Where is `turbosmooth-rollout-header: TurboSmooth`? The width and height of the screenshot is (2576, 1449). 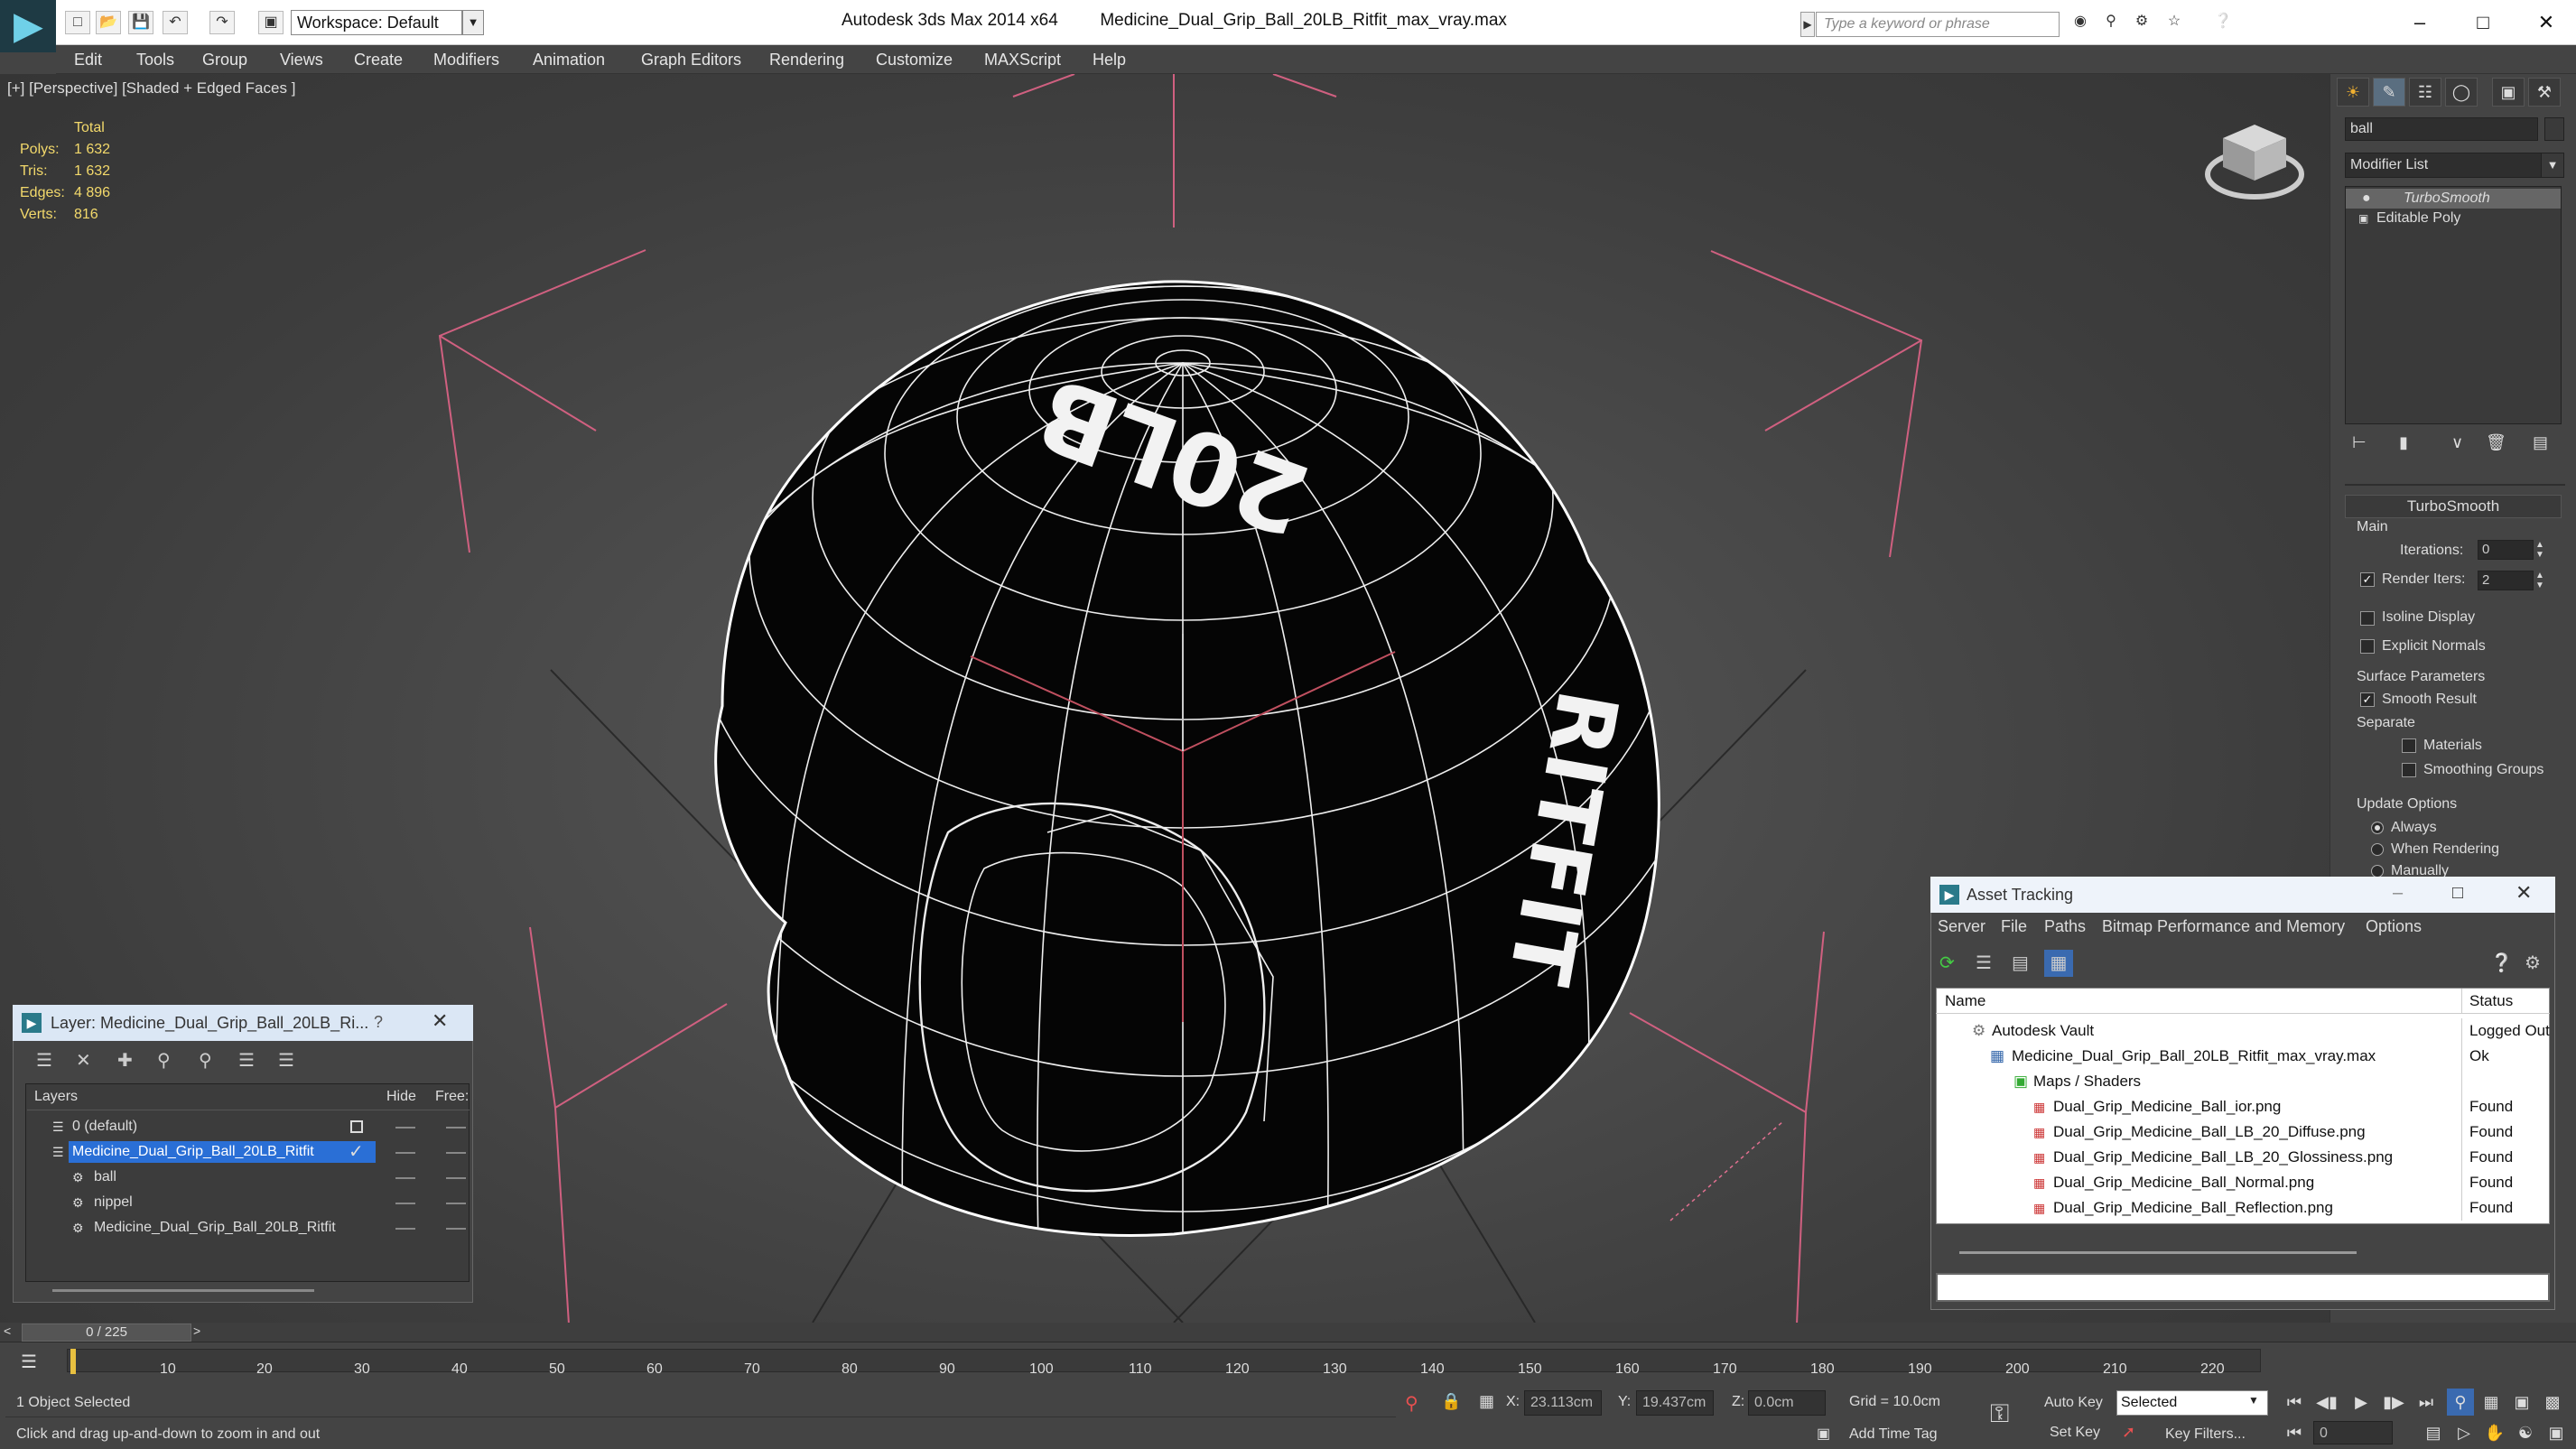
turbosmooth-rollout-header: TurboSmooth is located at coordinates (2453, 506).